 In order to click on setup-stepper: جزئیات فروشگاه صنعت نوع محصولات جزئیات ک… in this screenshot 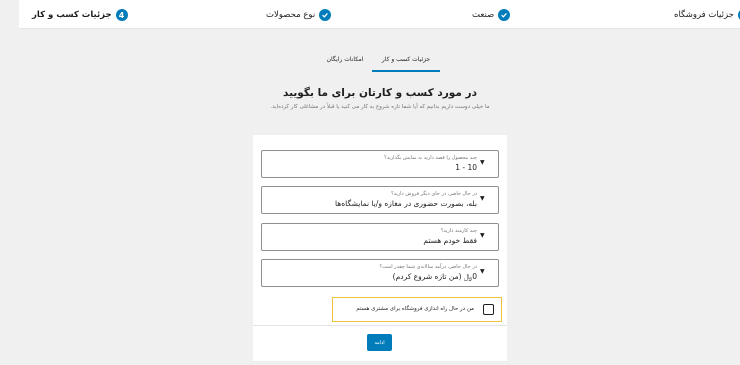, I will do `click(379, 14)`.